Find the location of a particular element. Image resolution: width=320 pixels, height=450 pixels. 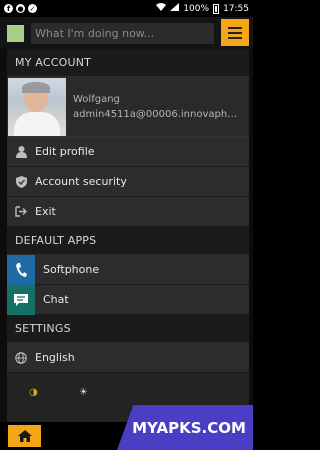

account-security-item: Account security is located at coordinates (128, 182).